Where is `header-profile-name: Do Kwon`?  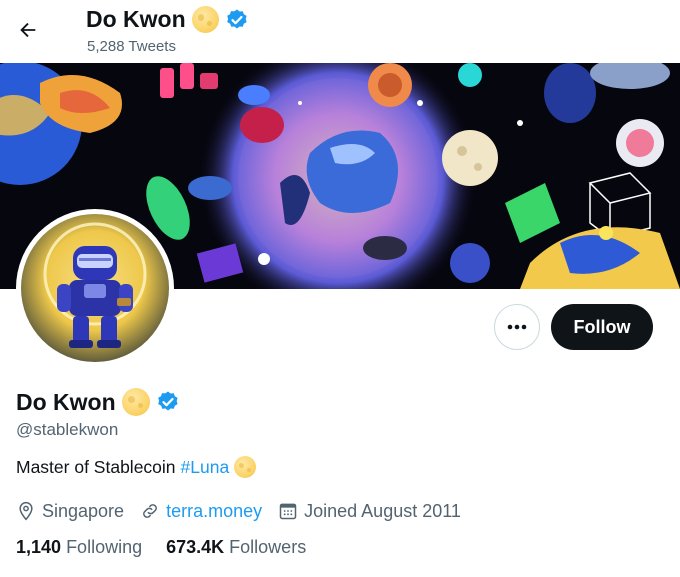 header-profile-name: Do Kwon is located at coordinates (167, 19).